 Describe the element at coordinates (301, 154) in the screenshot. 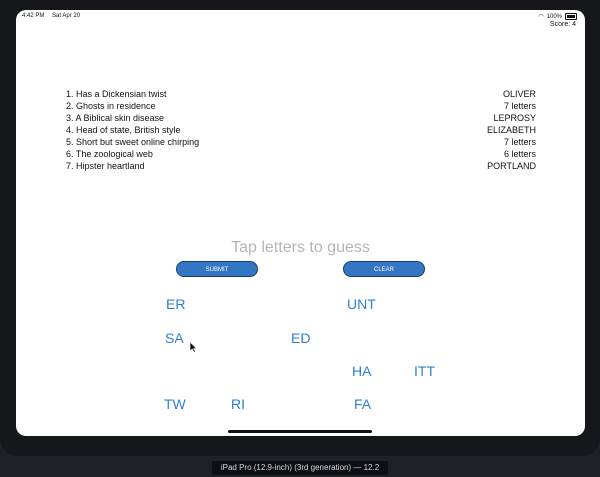

I see `clue-row: 6. The zoological web 6 letters` at that location.